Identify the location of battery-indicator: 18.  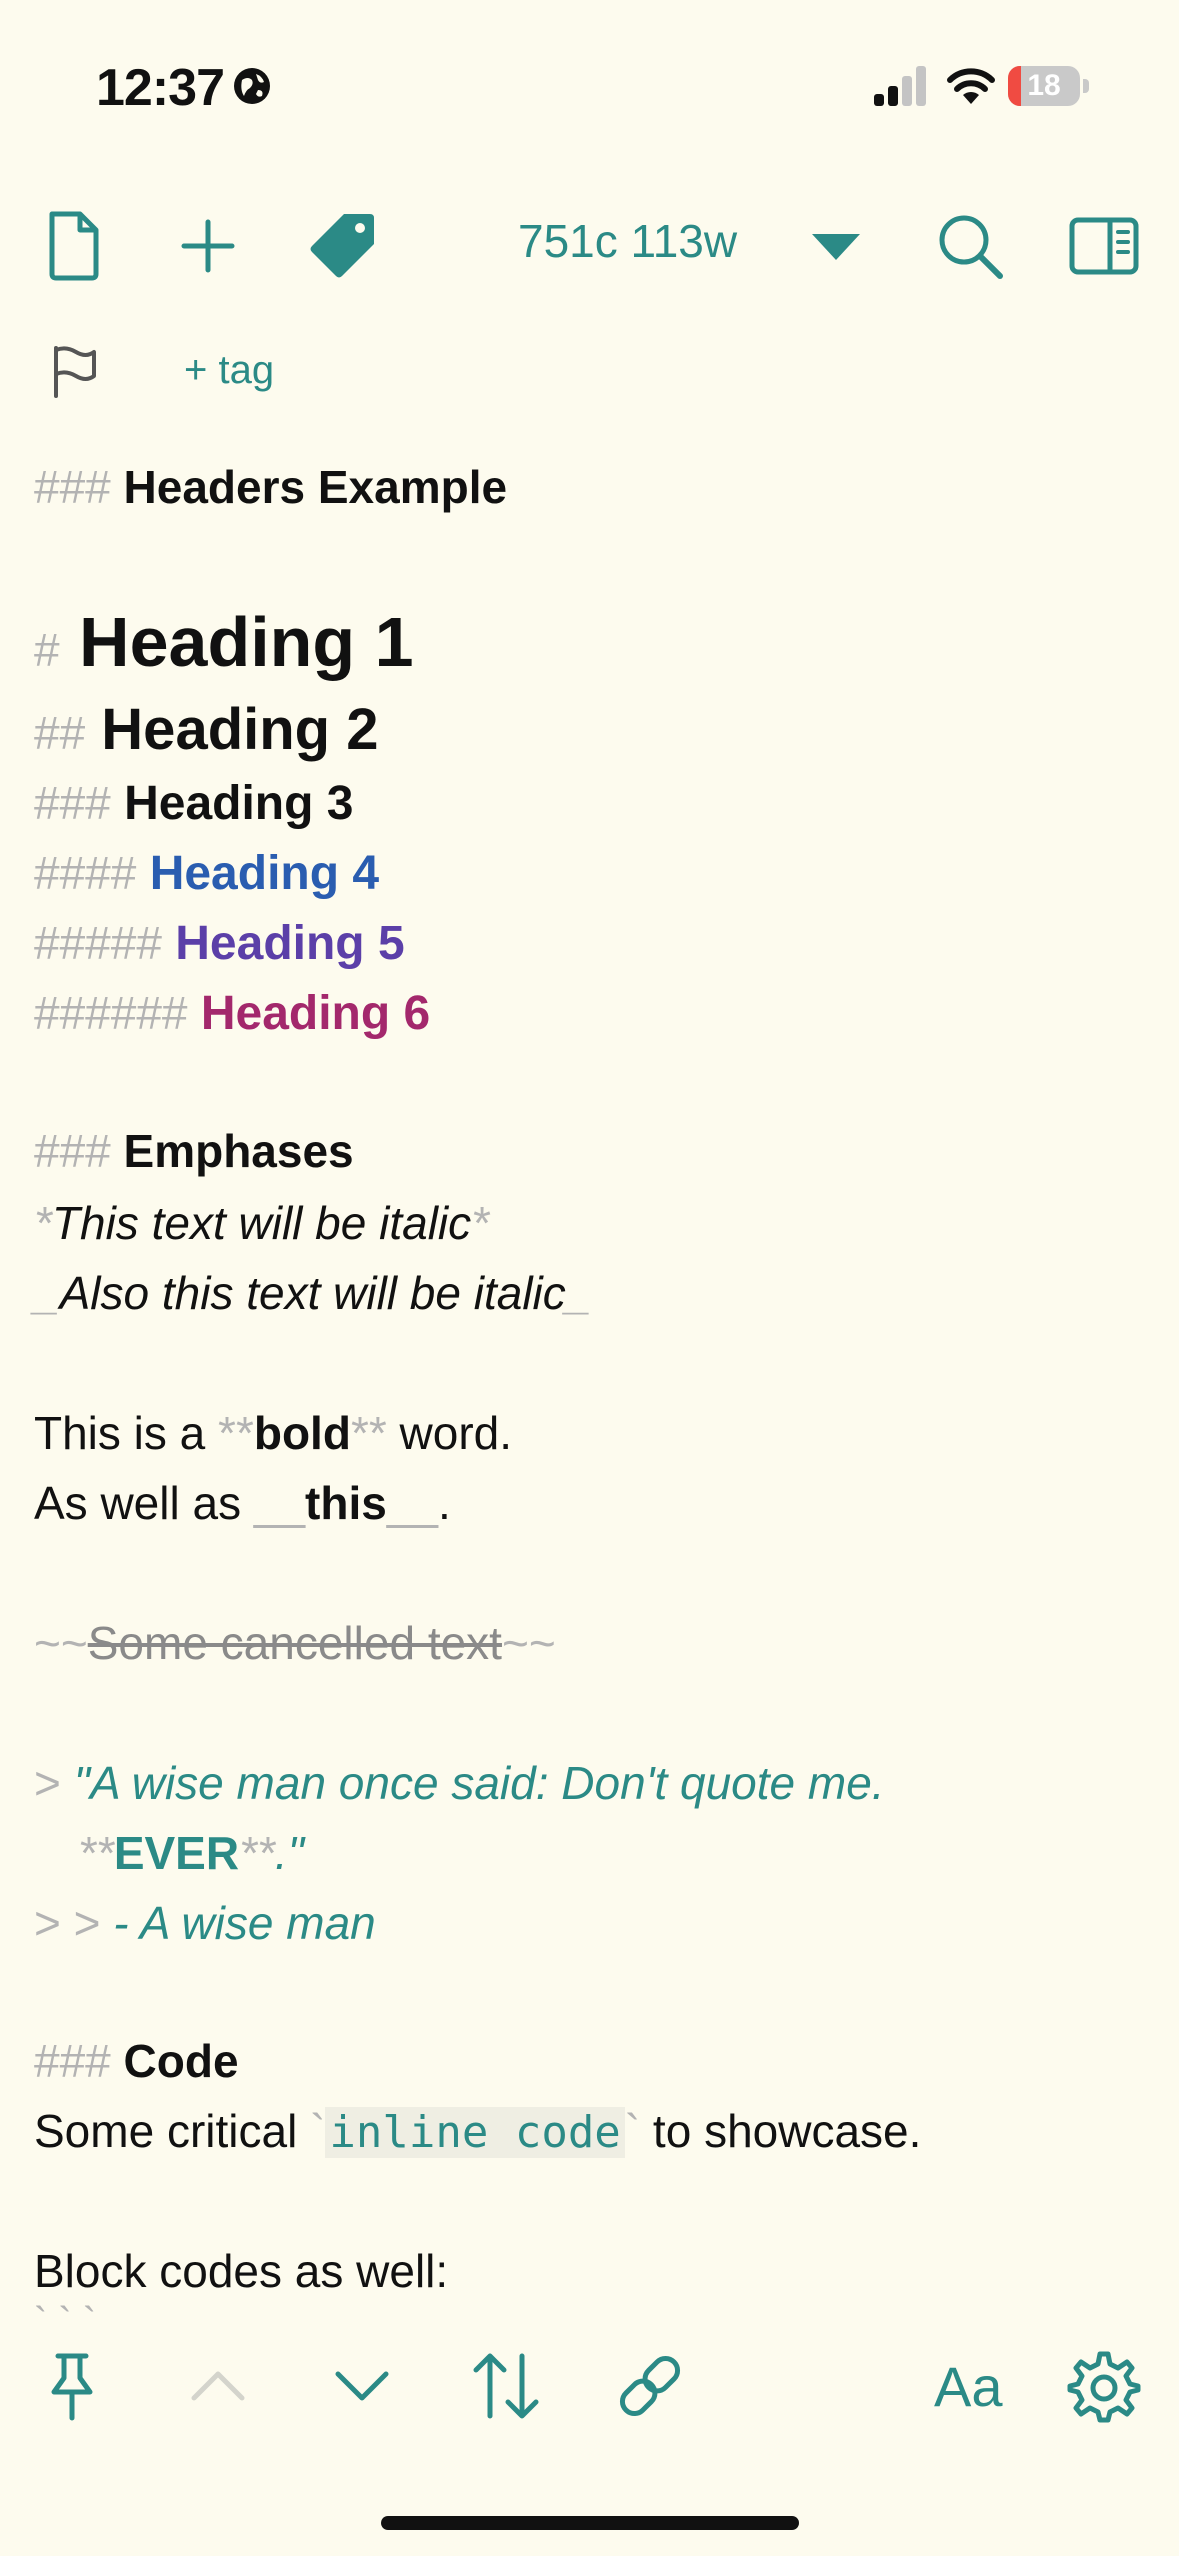
(1049, 87).